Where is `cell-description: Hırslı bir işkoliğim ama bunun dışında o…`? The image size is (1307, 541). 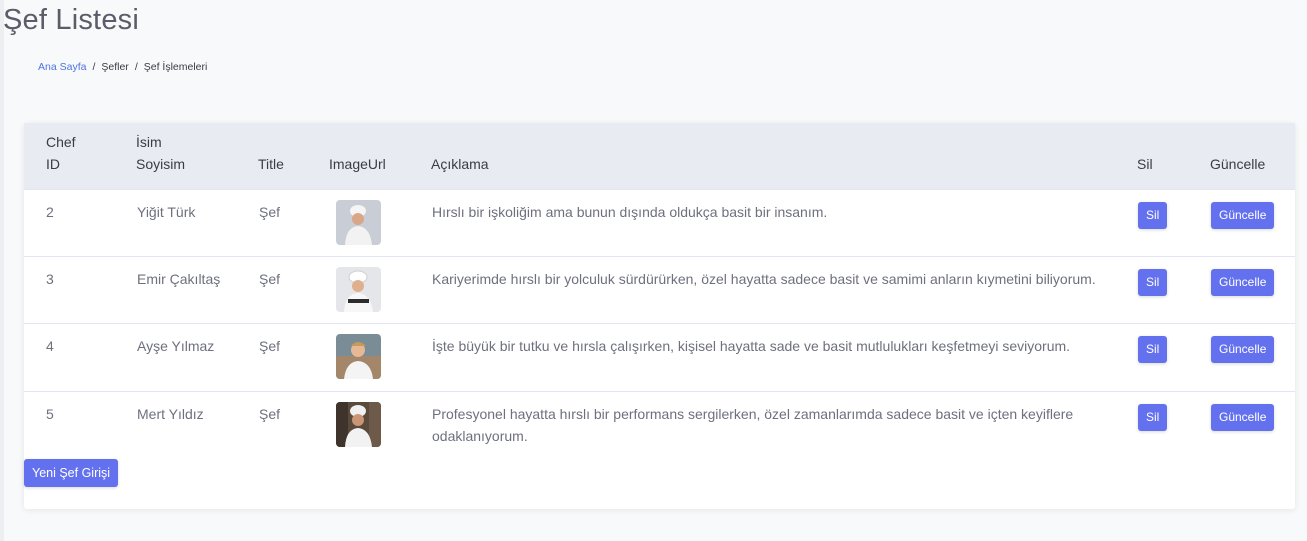
cell-description: Hırslı bir işkoliğim ama bunun dışında o… is located at coordinates (630, 211).